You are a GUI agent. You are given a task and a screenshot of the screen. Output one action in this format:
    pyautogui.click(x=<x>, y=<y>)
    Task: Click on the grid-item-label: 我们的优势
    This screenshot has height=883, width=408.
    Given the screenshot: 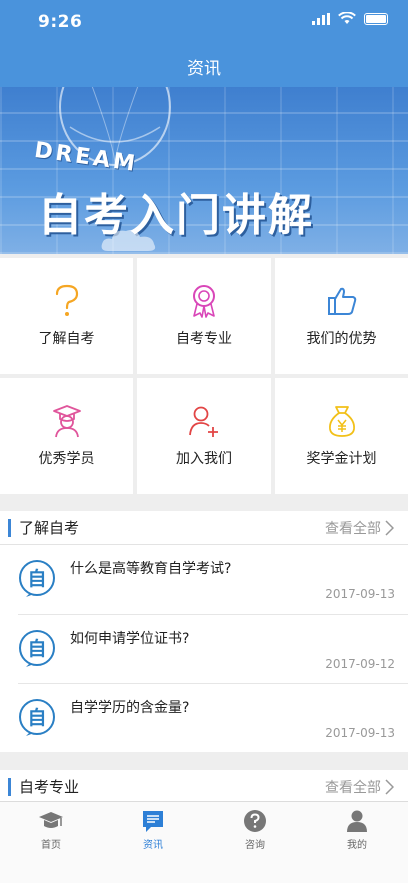 What is the action you would take?
    pyautogui.click(x=341, y=339)
    